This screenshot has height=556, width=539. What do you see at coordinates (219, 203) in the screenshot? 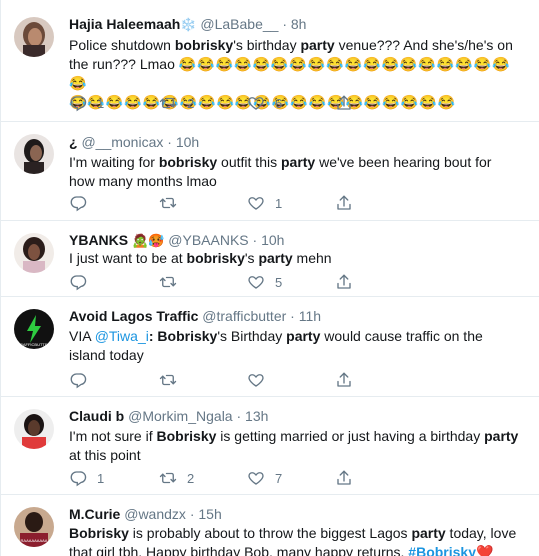
I see `tweet-actions: 1` at bounding box center [219, 203].